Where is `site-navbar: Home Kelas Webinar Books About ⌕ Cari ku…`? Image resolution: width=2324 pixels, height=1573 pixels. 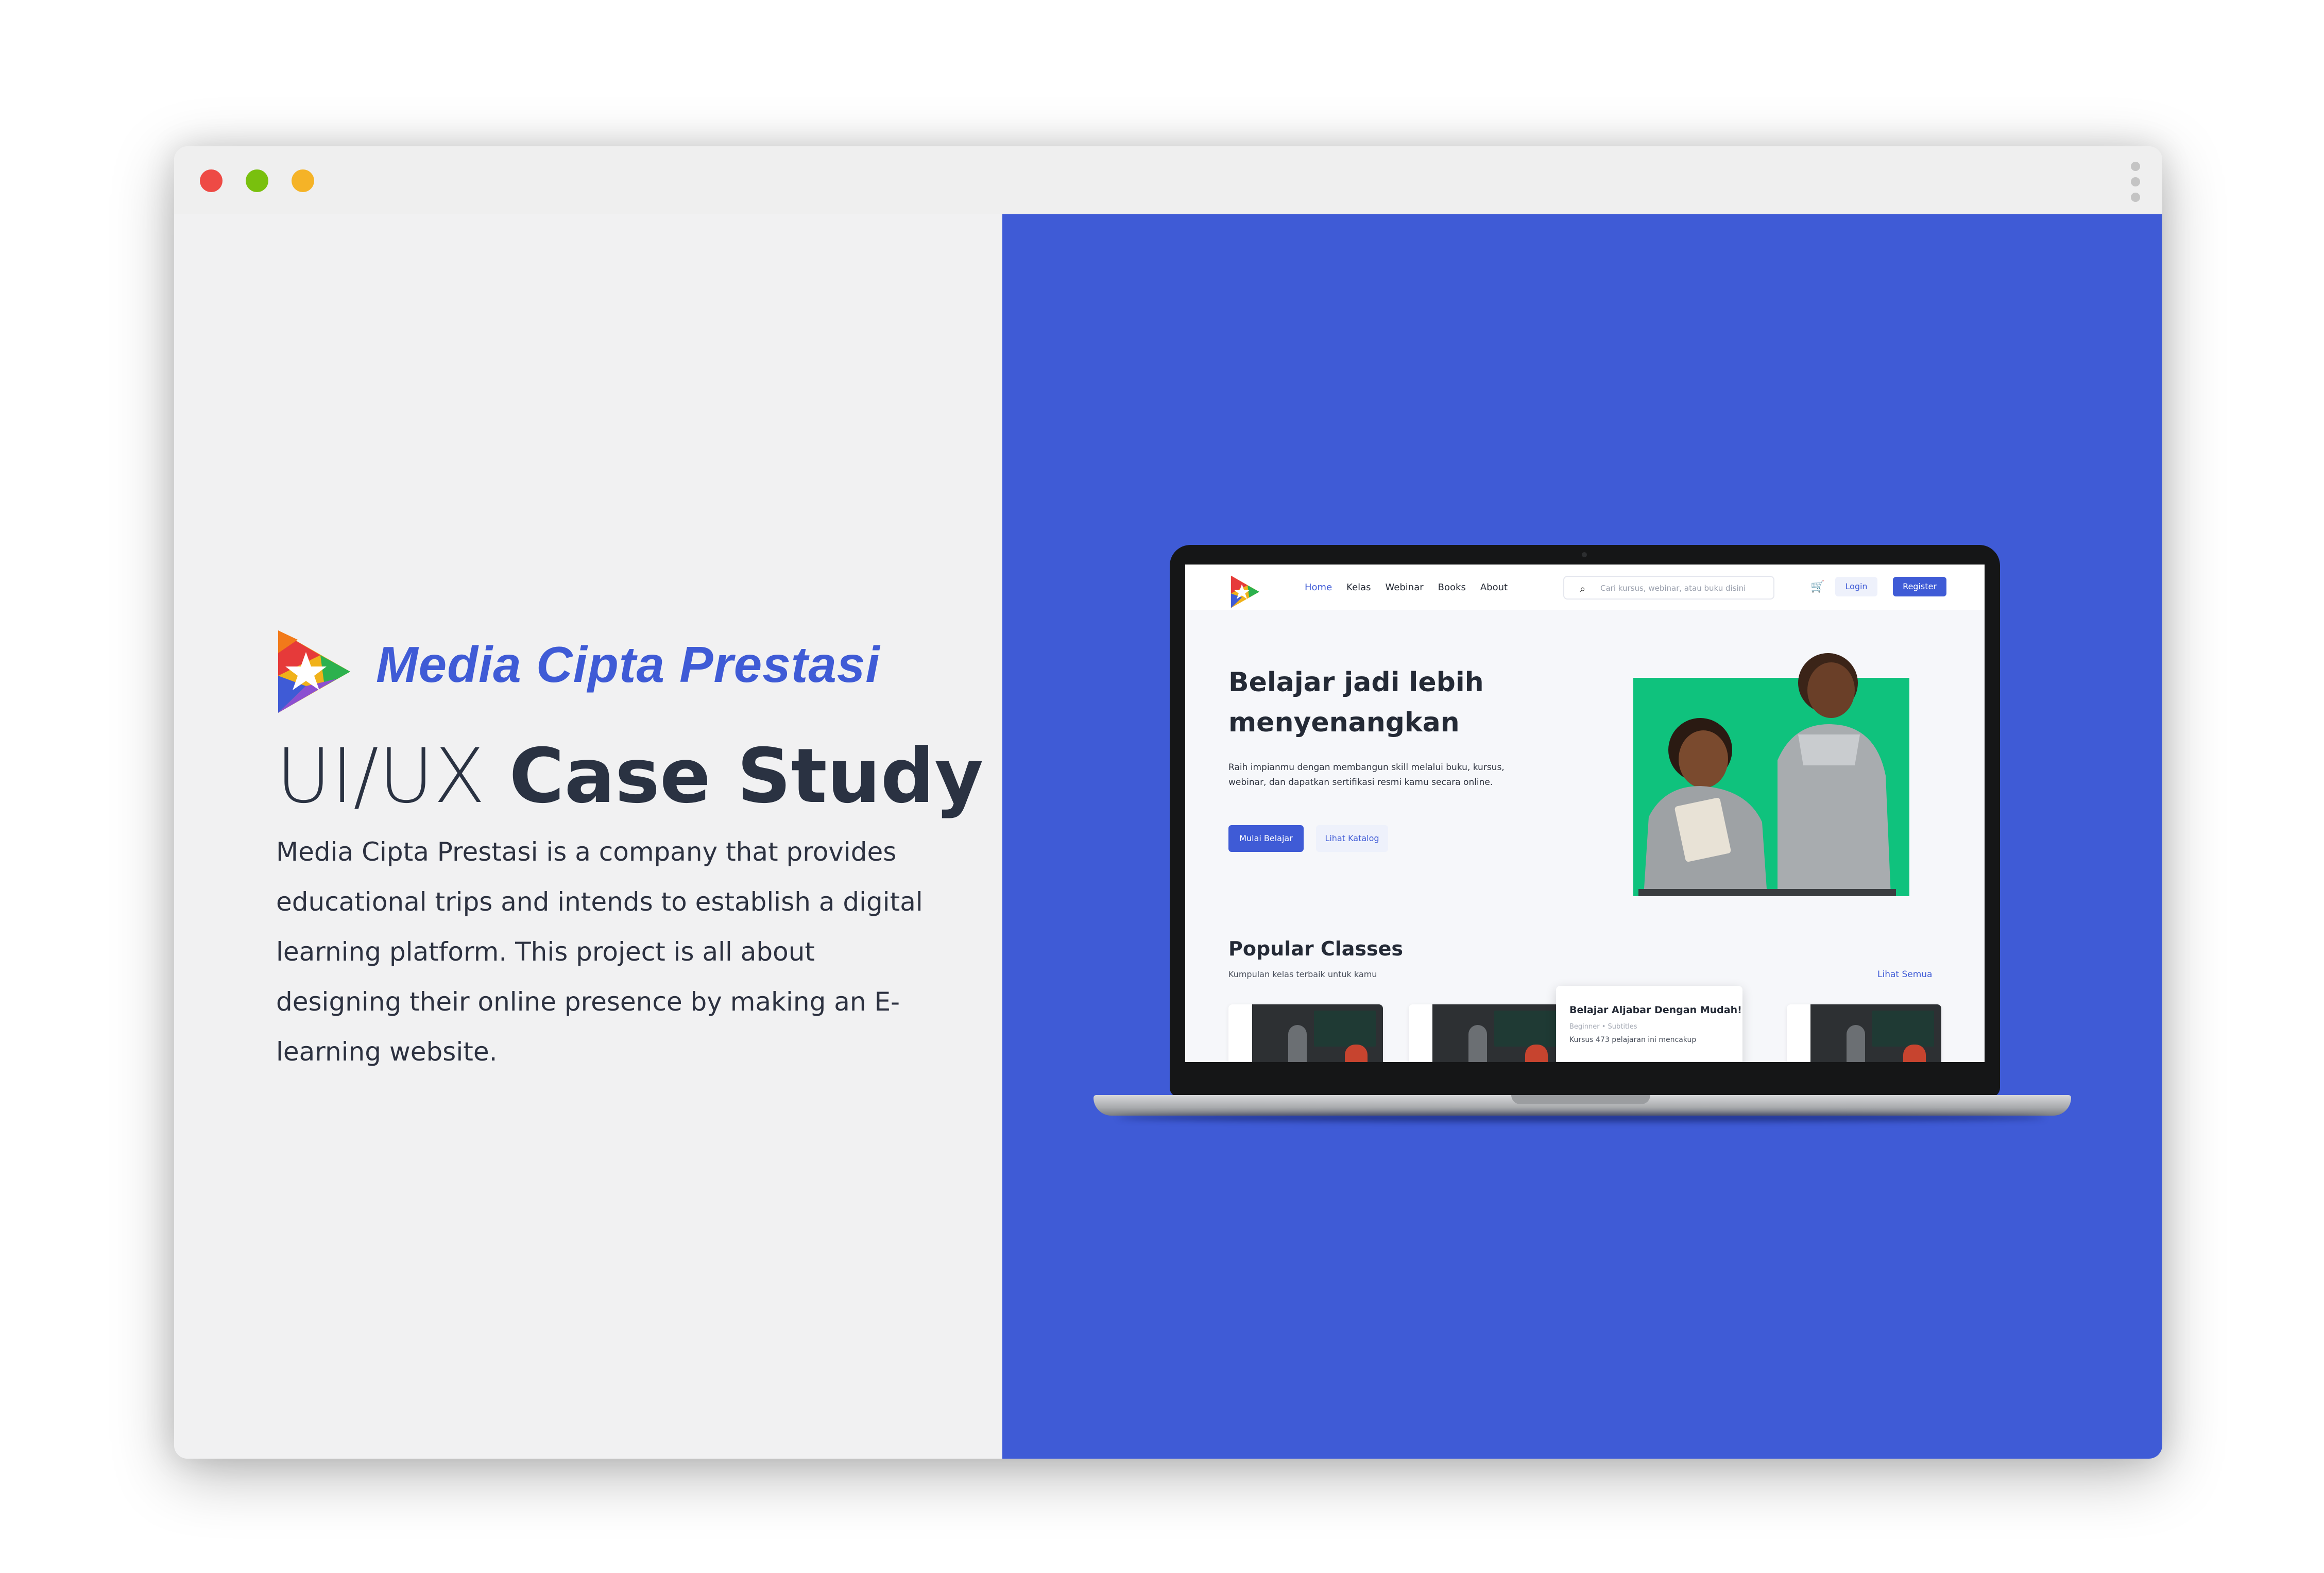
site-navbar: Home Kelas Webinar Books About ⌕ Cari ku… is located at coordinates (1585, 588).